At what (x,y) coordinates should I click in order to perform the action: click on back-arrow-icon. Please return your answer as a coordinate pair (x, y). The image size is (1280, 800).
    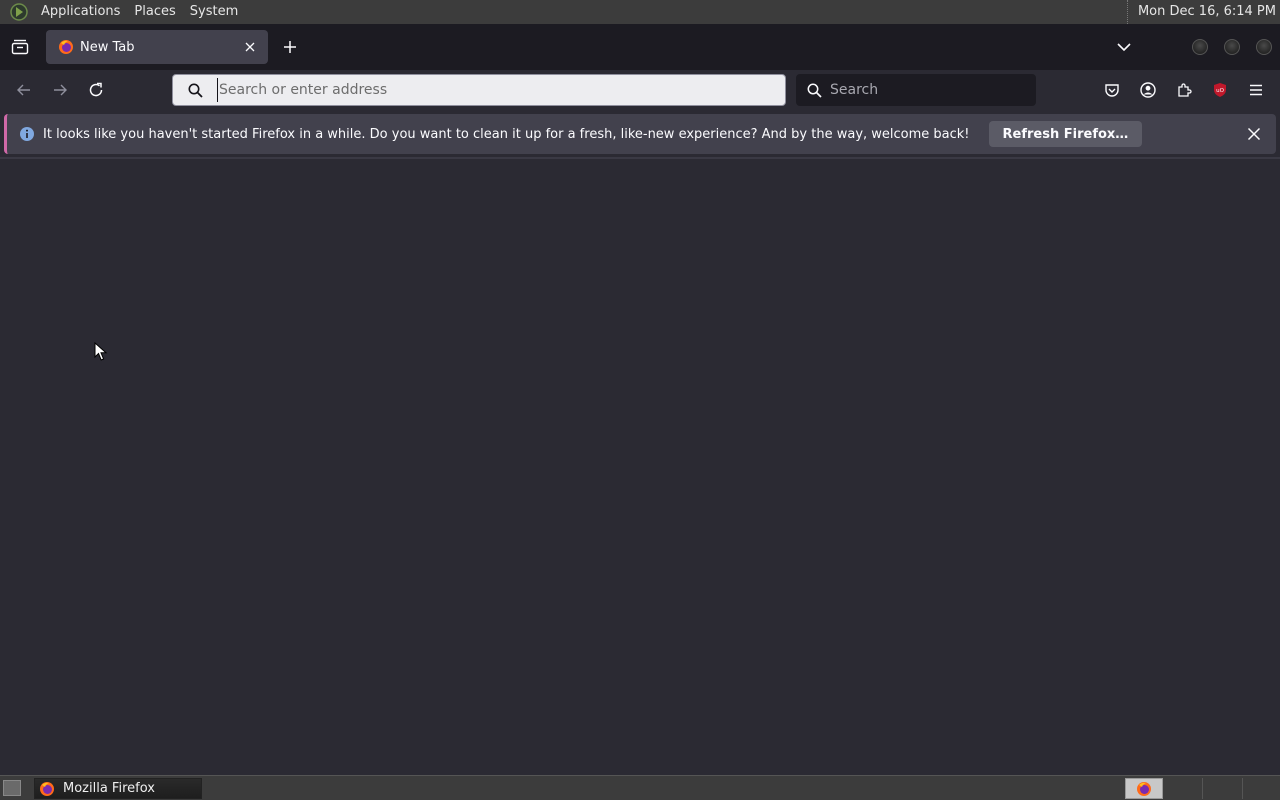
    Looking at the image, I should click on (24, 90).